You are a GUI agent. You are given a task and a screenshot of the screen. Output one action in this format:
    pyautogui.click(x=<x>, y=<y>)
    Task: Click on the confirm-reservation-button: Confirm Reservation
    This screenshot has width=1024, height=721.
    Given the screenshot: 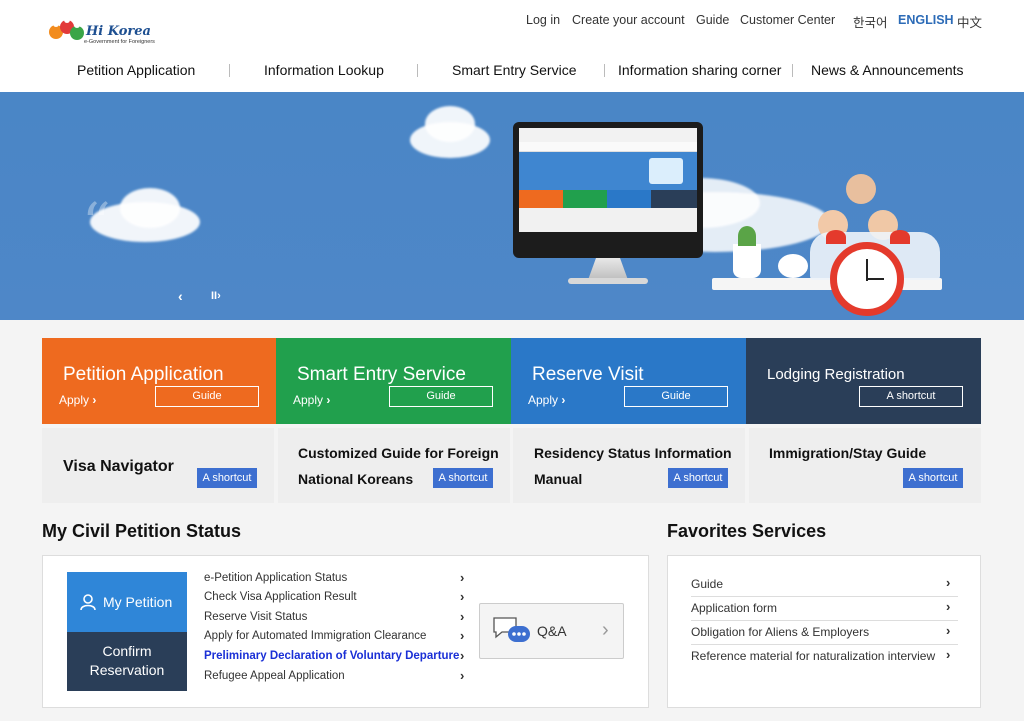 What is the action you would take?
    pyautogui.click(x=127, y=661)
    